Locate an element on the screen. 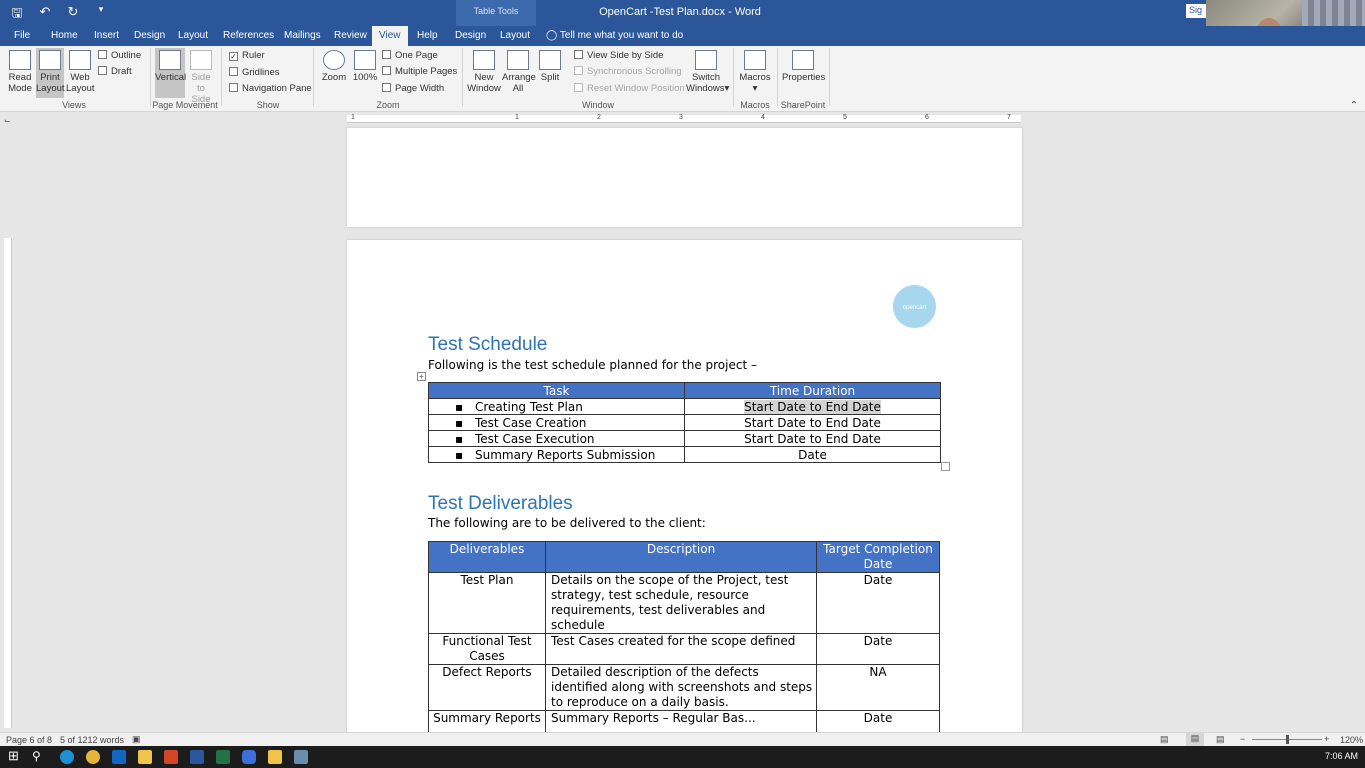 The image size is (1365, 768). tab-table-layout: Layout is located at coordinates (515, 36).